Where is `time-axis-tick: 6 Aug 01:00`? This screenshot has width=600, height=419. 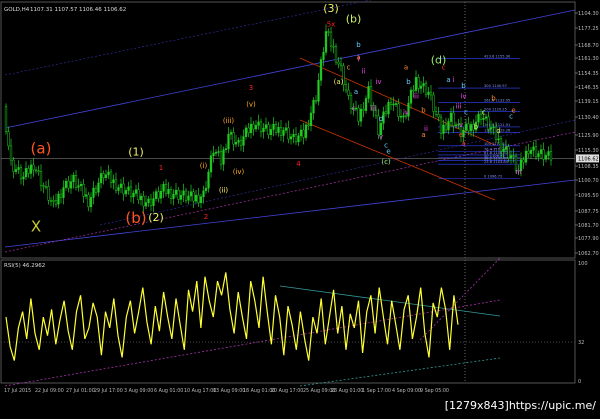
time-axis-tick: 6 Aug 01:00 is located at coordinates (168, 391).